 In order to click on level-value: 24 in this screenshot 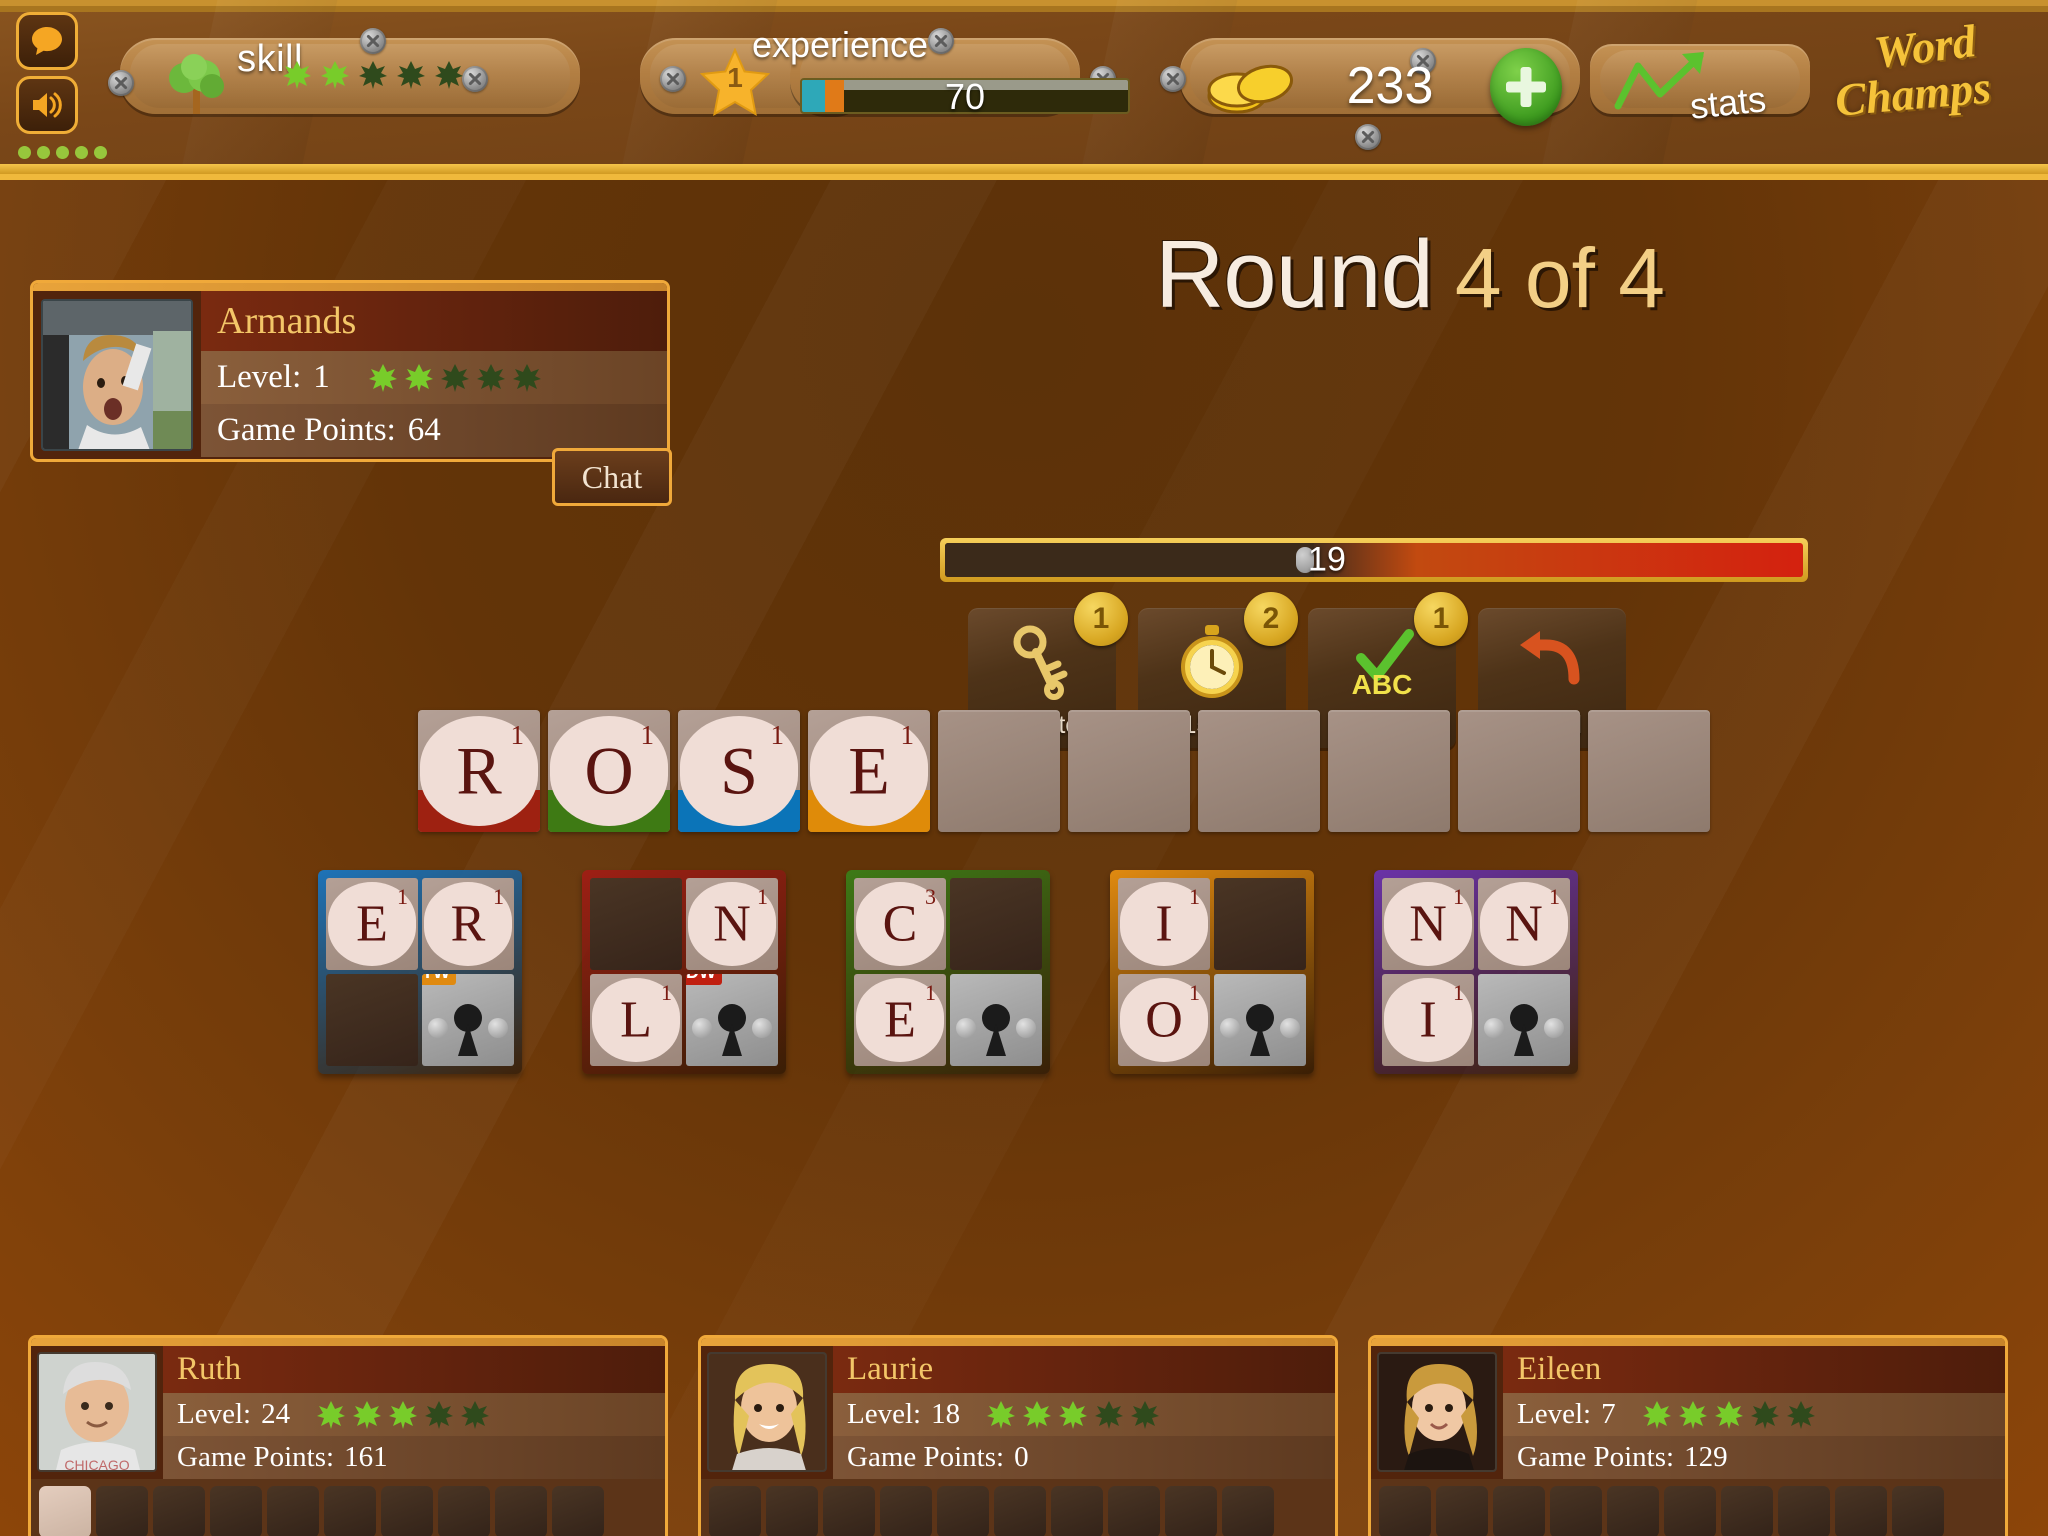, I will do `click(276, 1414)`.